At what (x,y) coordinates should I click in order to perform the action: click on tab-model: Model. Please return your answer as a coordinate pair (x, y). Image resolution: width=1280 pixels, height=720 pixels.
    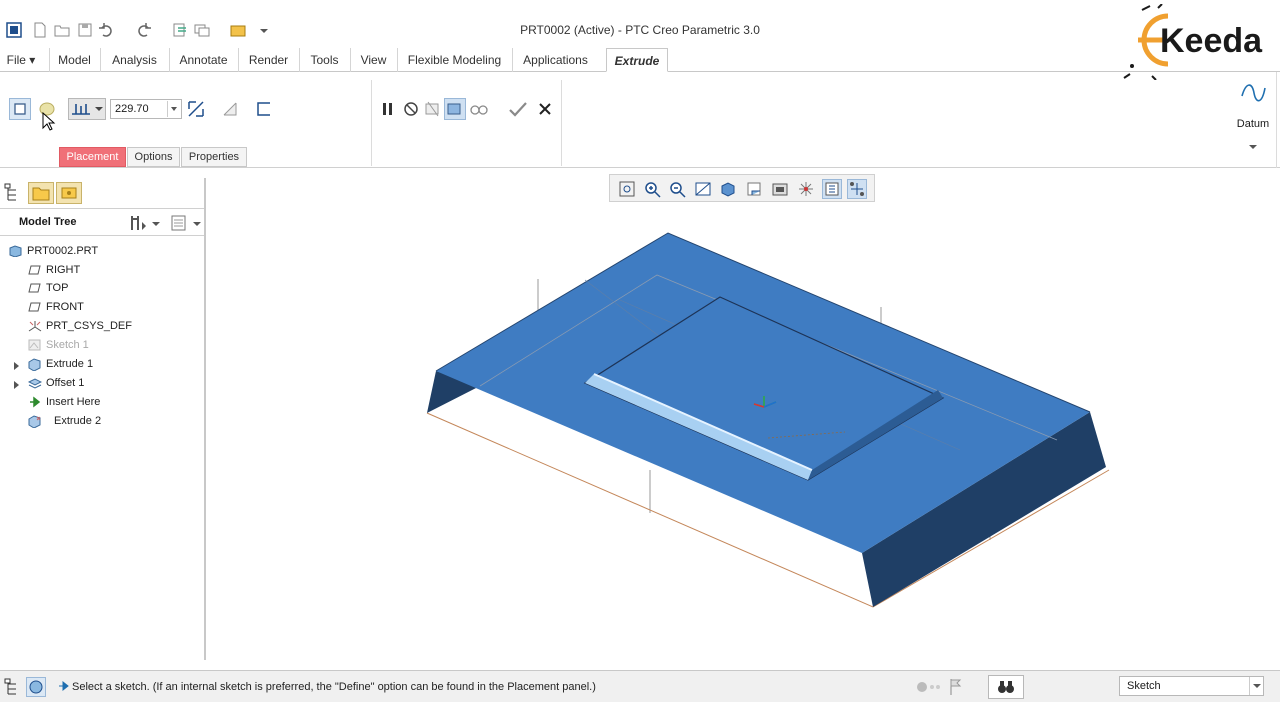
    Looking at the image, I should click on (74, 60).